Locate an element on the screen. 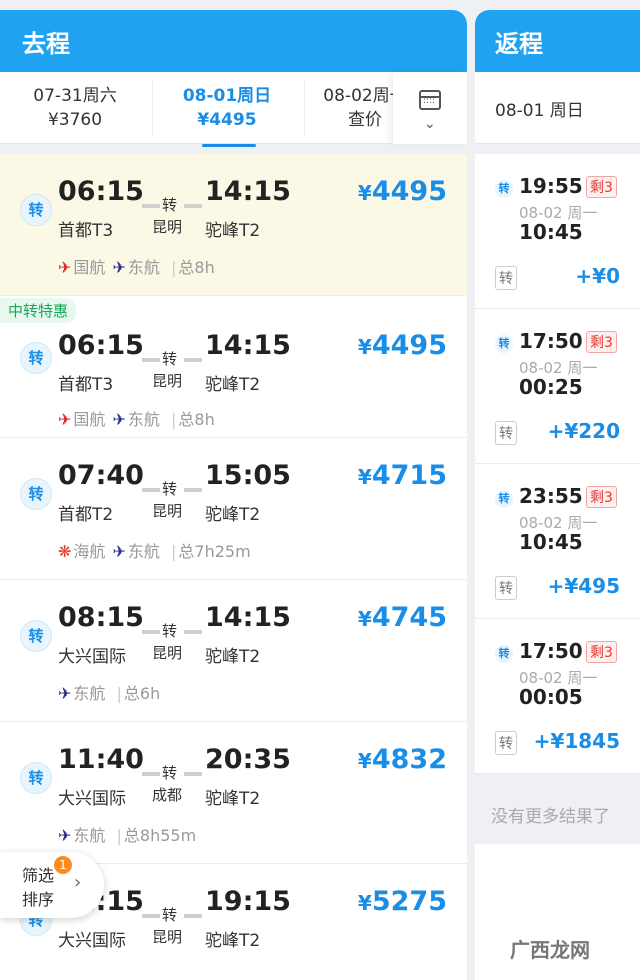 The height and width of the screenshot is (980, 640). return-flight-row: 转 23:55 剩3 08-02 周一 10:45 转 +¥495 is located at coordinates (557, 541).